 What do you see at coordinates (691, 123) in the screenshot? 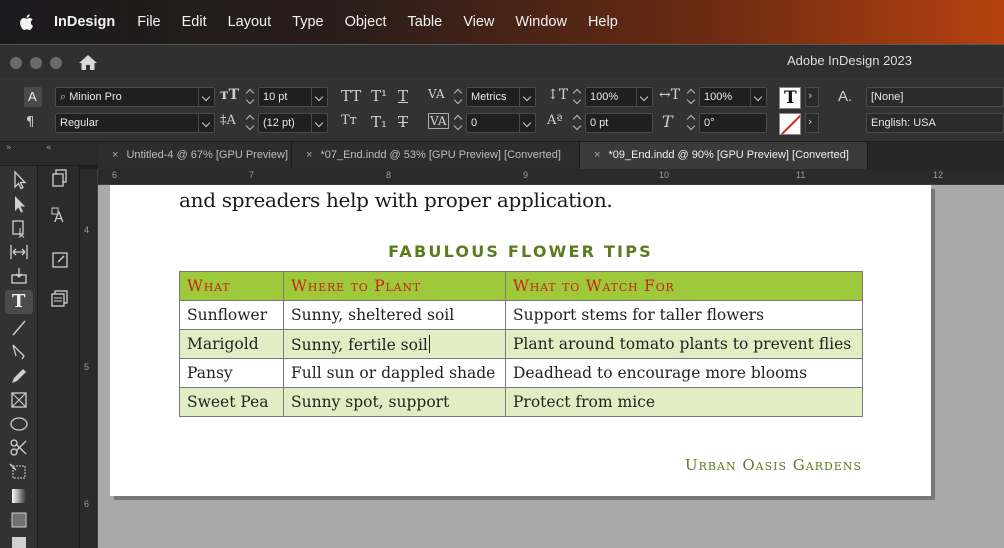
I see `skew-stepper` at bounding box center [691, 123].